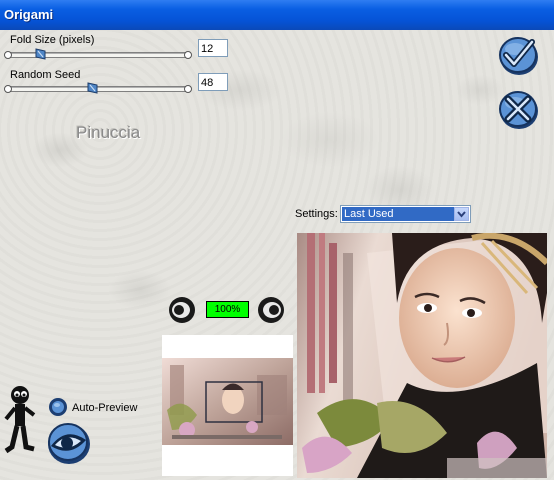  Describe the element at coordinates (92, 88) in the screenshot. I see `random-seed-slider-thumb` at that location.